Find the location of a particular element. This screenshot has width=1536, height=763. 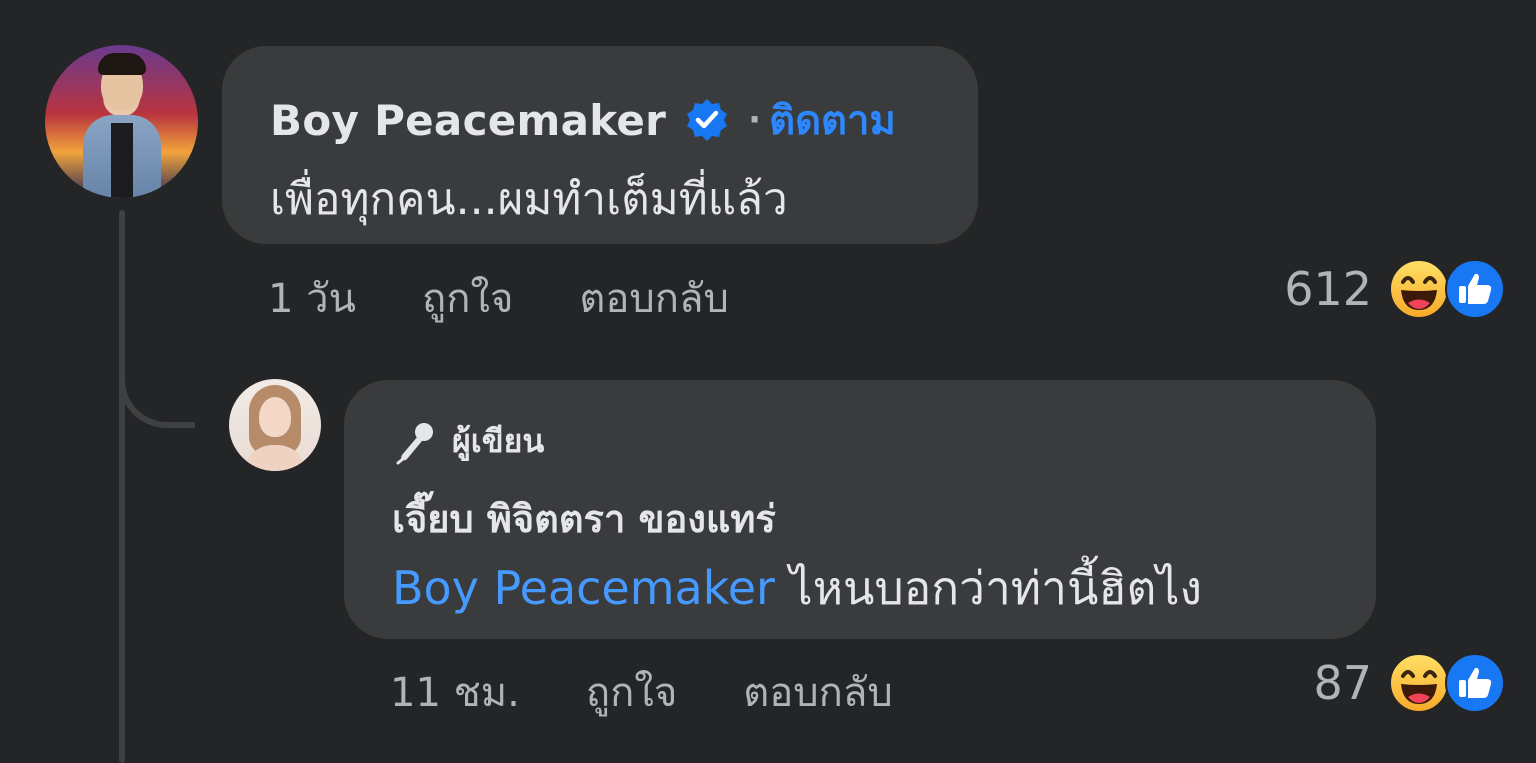

reply-reaction-summary: 87 is located at coordinates (1409, 683).